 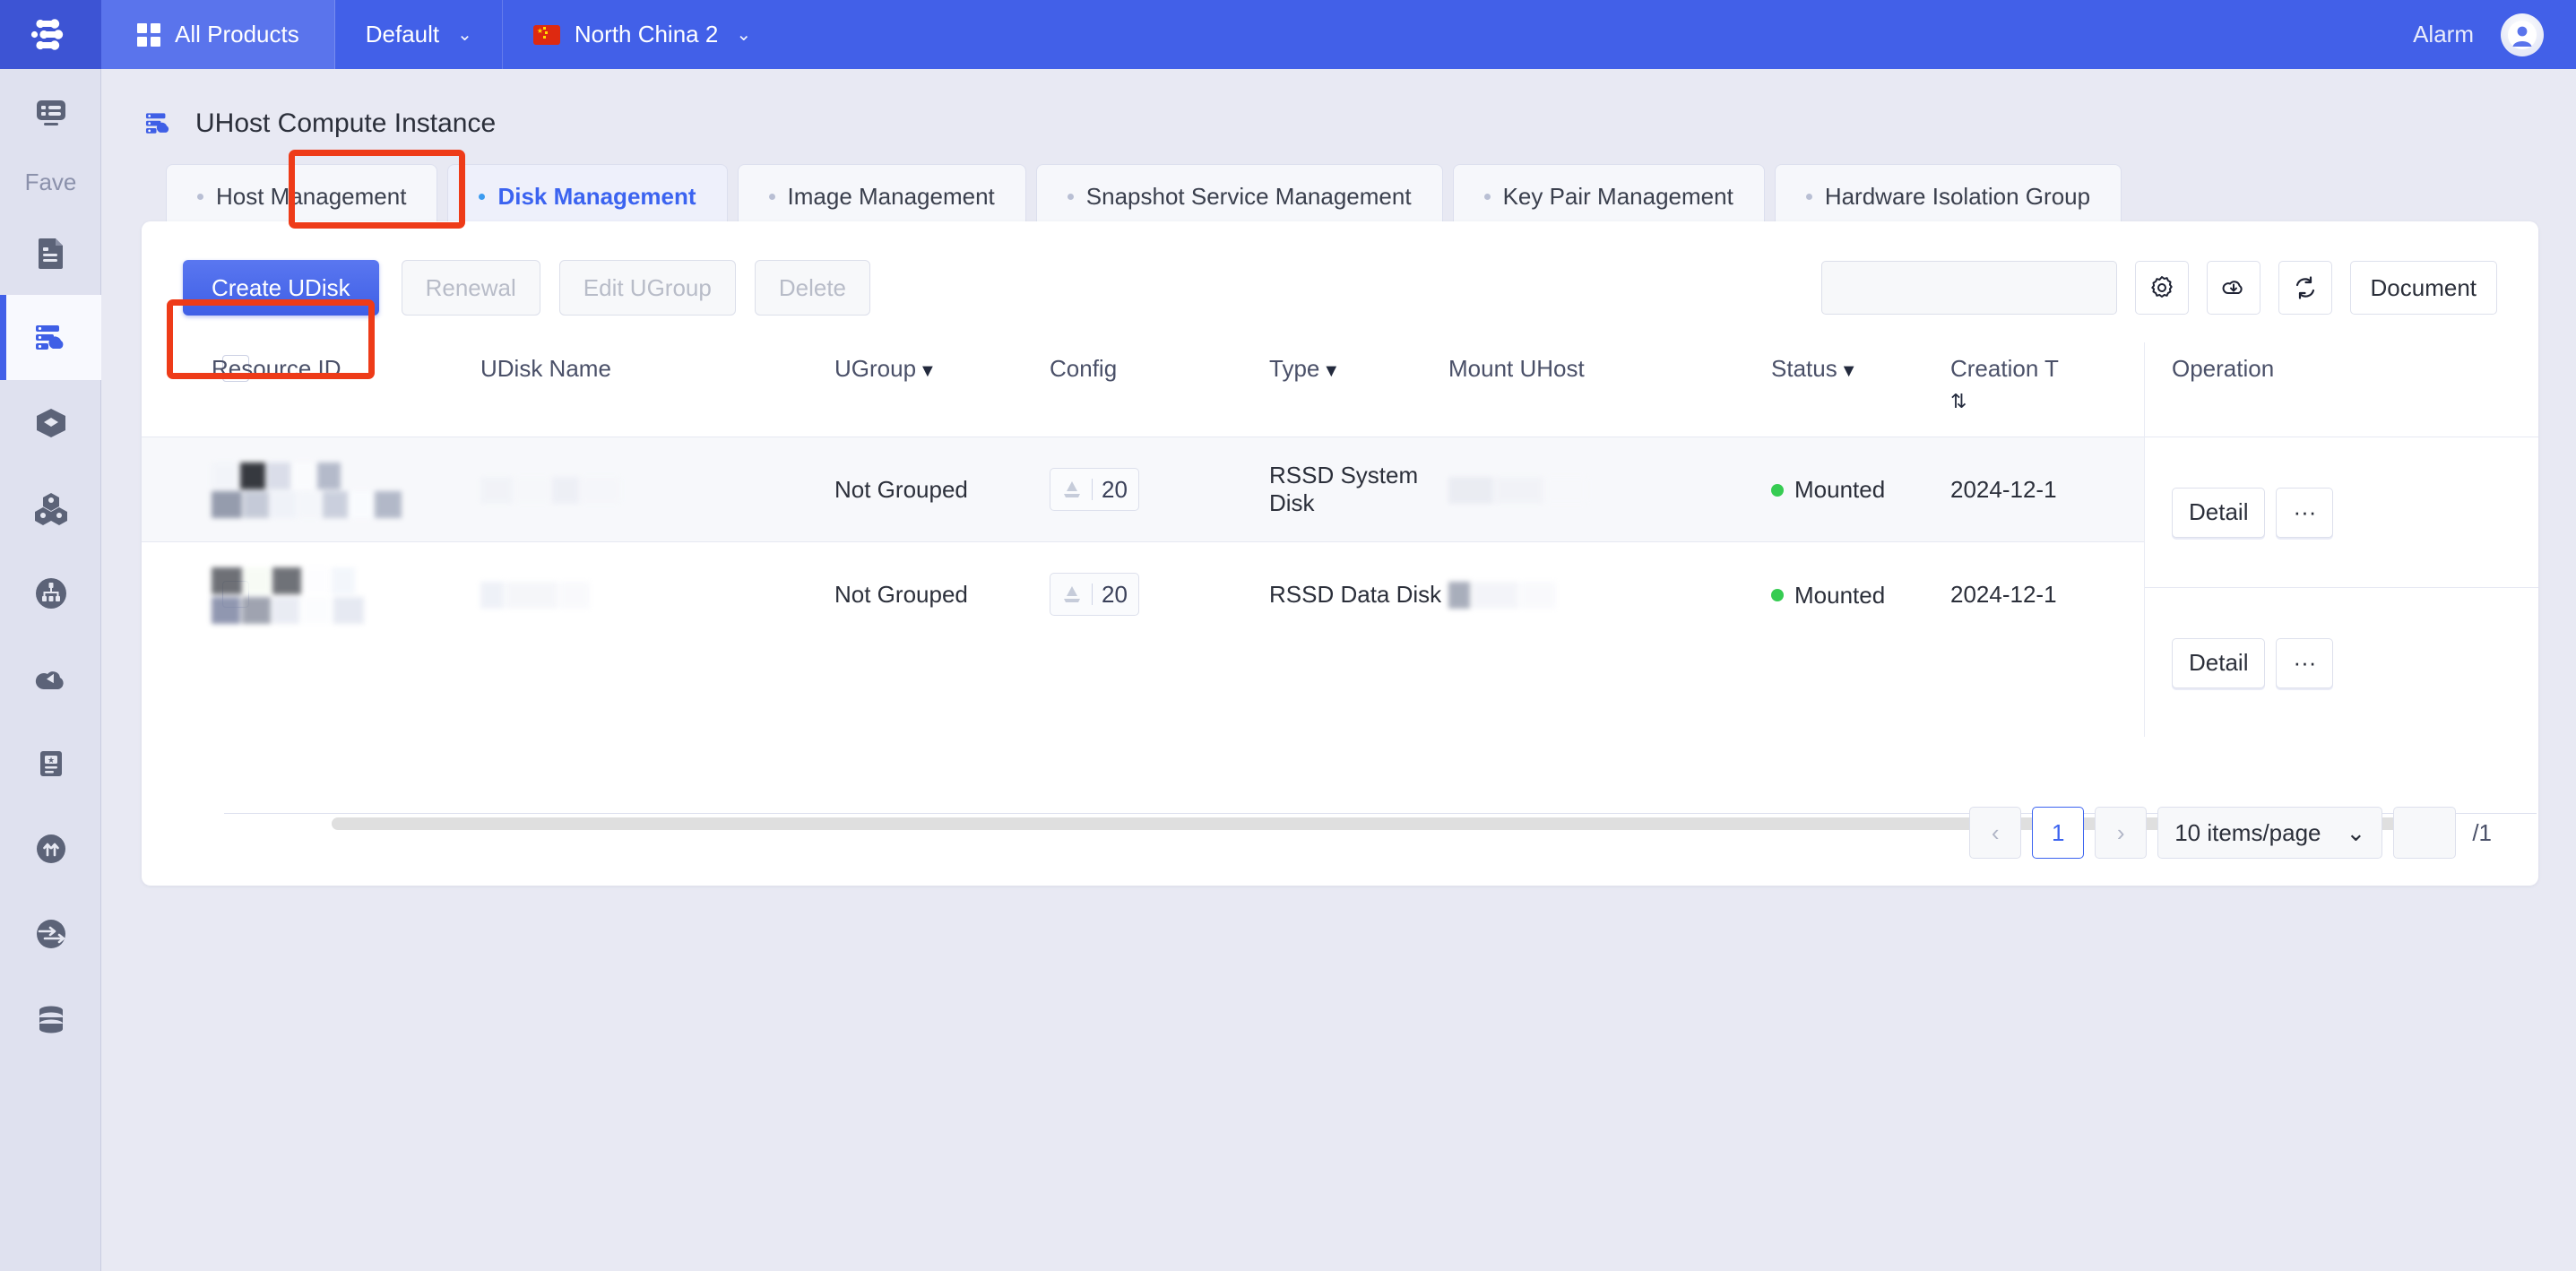 What do you see at coordinates (596, 197) in the screenshot?
I see `tab-label: Disk Management` at bounding box center [596, 197].